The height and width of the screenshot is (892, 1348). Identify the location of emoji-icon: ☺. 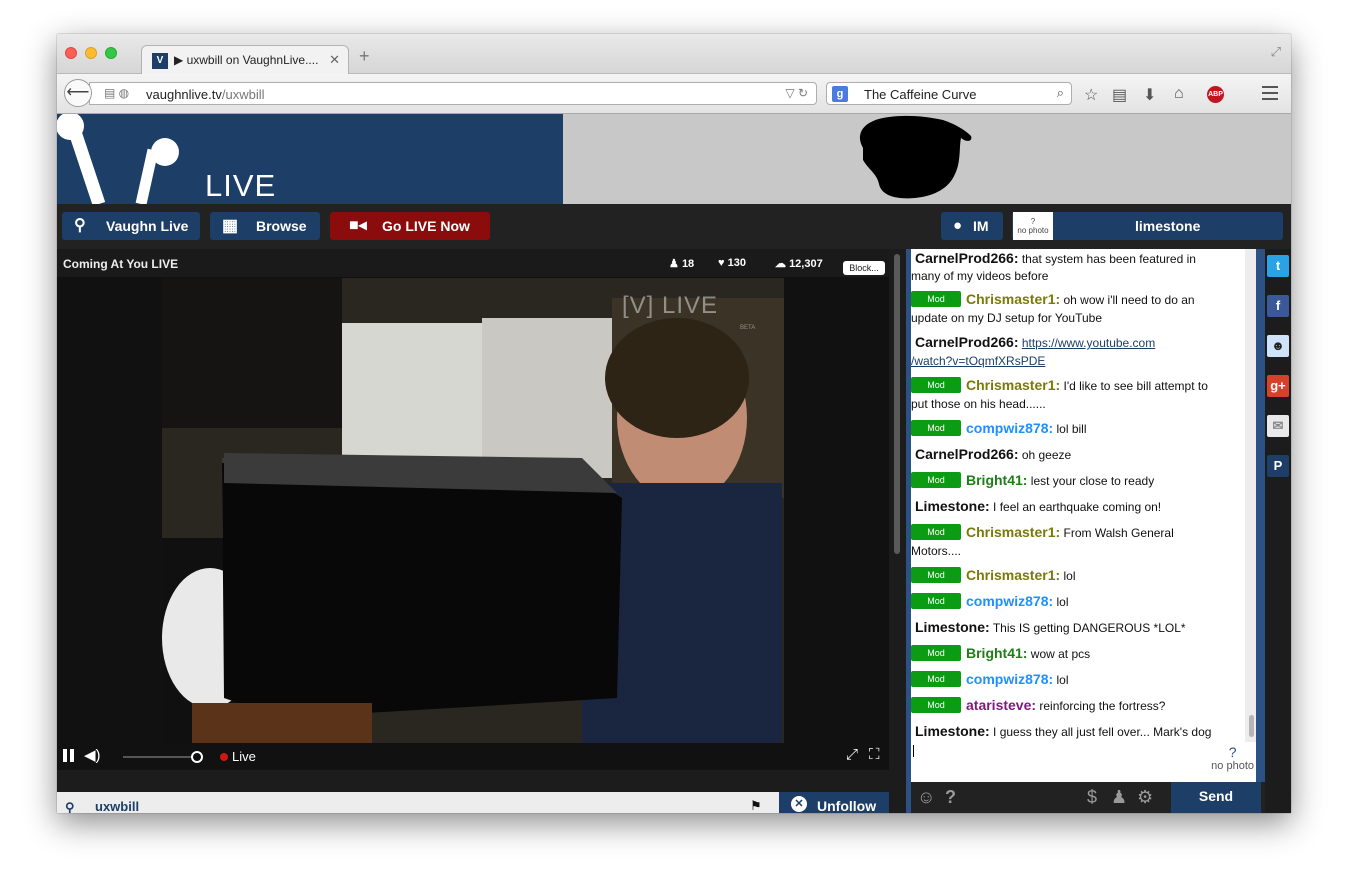
(926, 797).